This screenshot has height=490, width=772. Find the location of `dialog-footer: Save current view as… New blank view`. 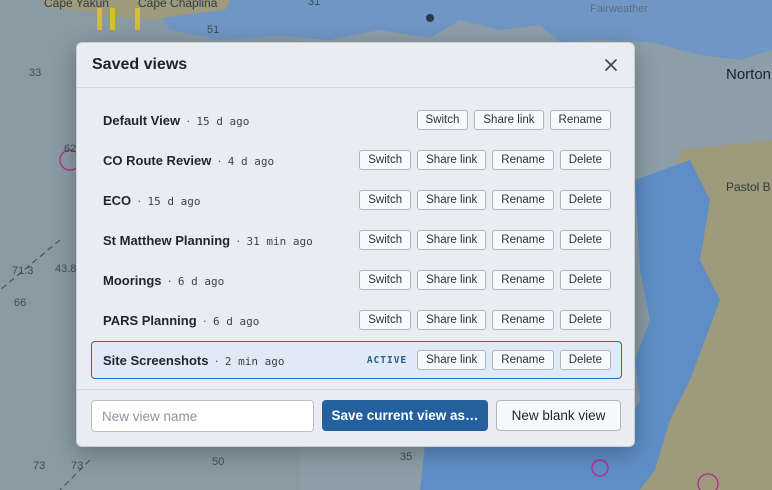

dialog-footer: Save current view as… New blank view is located at coordinates (355, 417).